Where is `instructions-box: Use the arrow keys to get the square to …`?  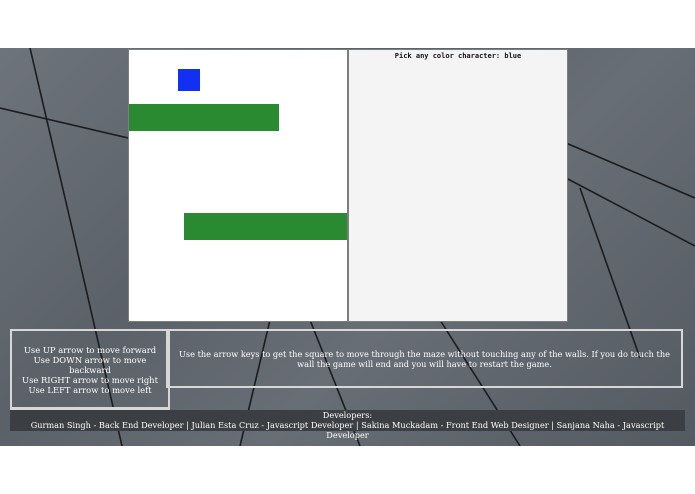 instructions-box: Use the arrow keys to get the square to … is located at coordinates (424, 358).